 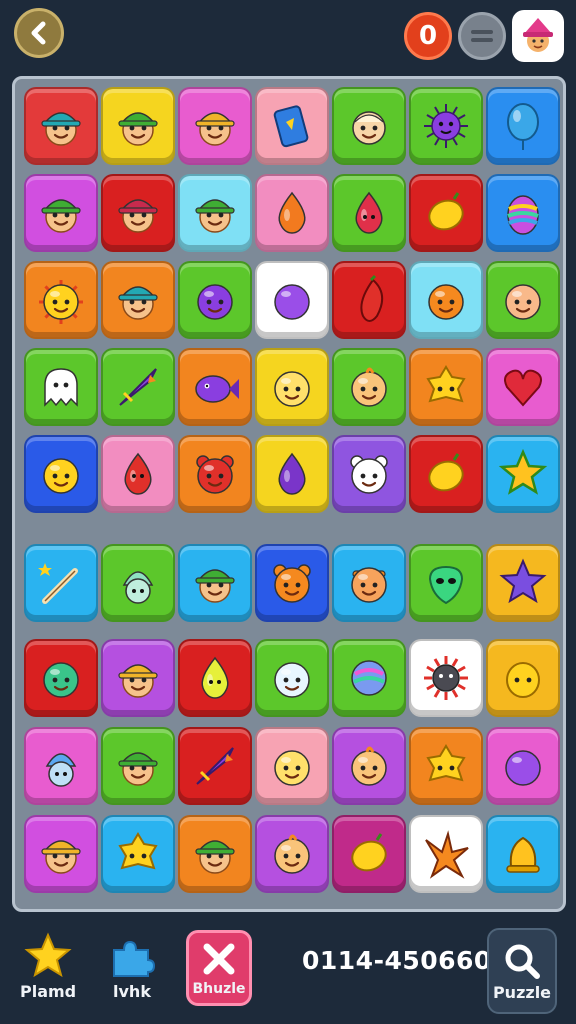 I want to click on star-button: Plamd, so click(x=48, y=966).